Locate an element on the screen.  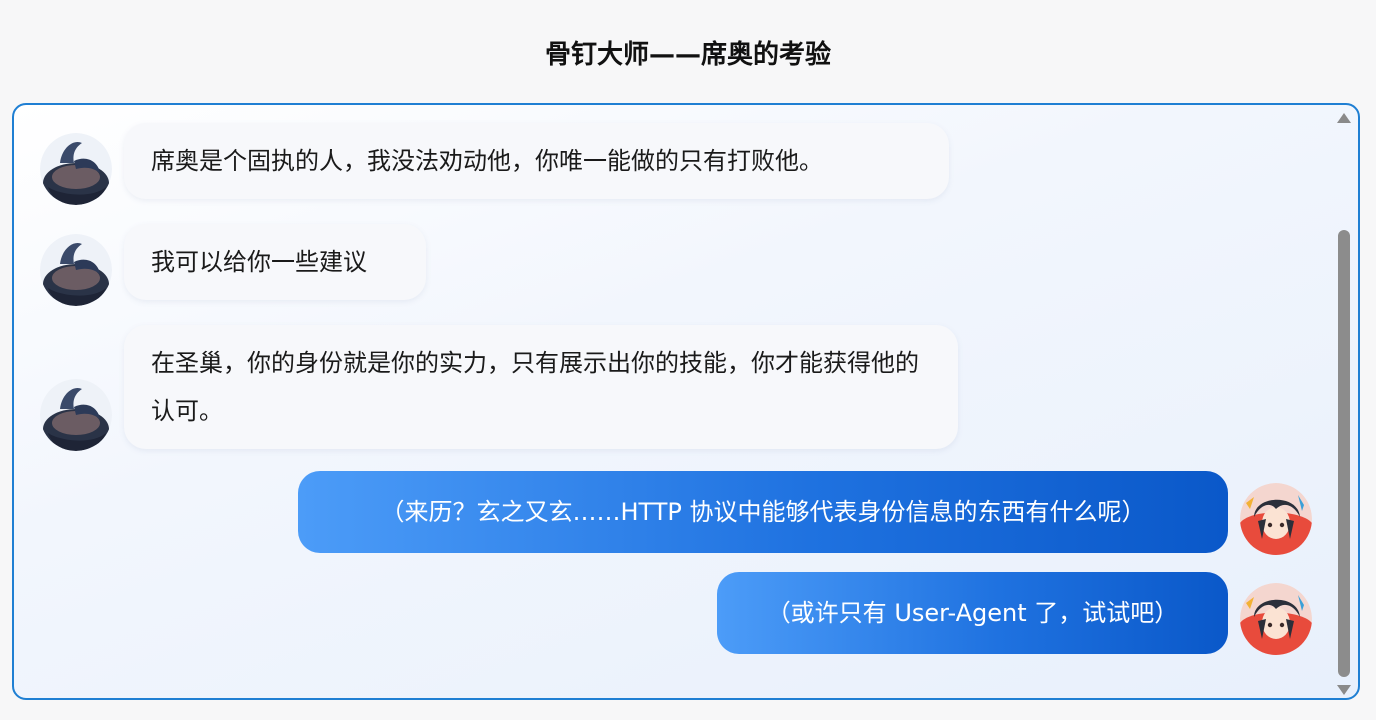
message-text: （或许只有 User-Agent 了，试试吧） is located at coordinates (972, 613).